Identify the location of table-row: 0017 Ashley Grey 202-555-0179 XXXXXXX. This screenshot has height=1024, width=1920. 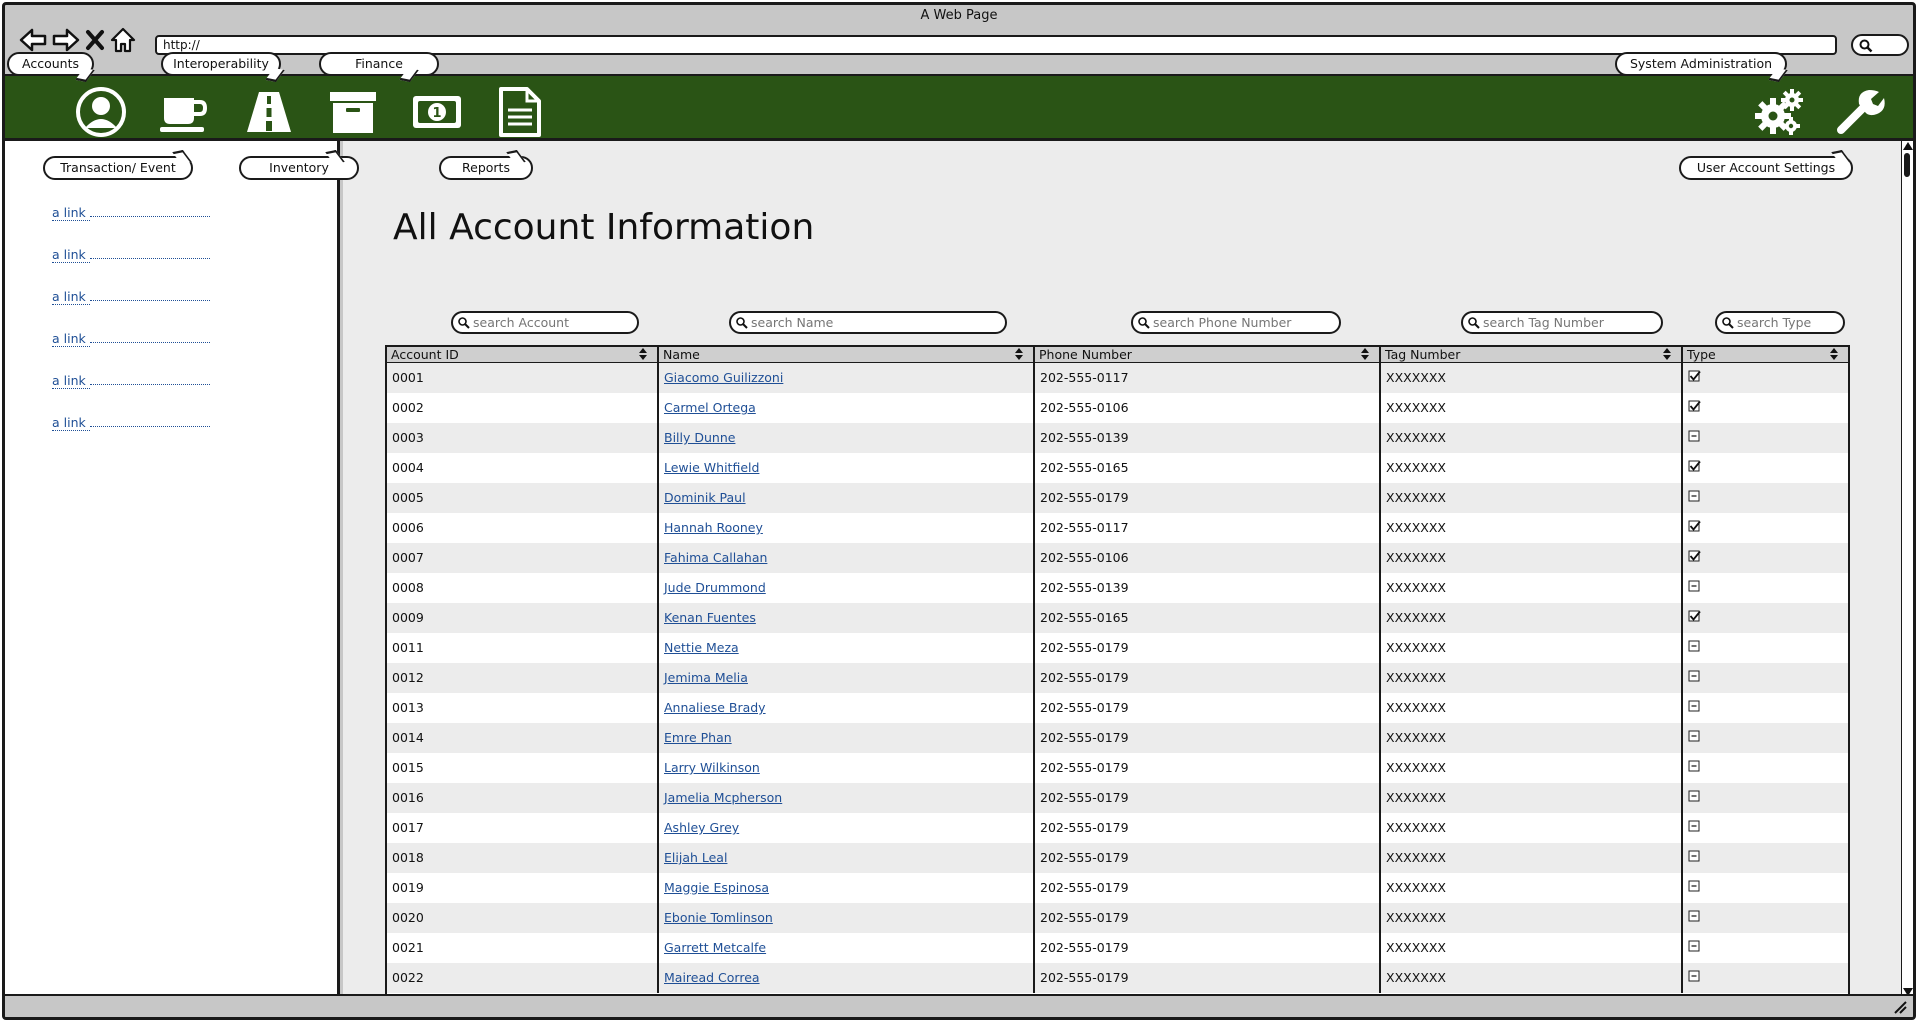
(1117, 827).